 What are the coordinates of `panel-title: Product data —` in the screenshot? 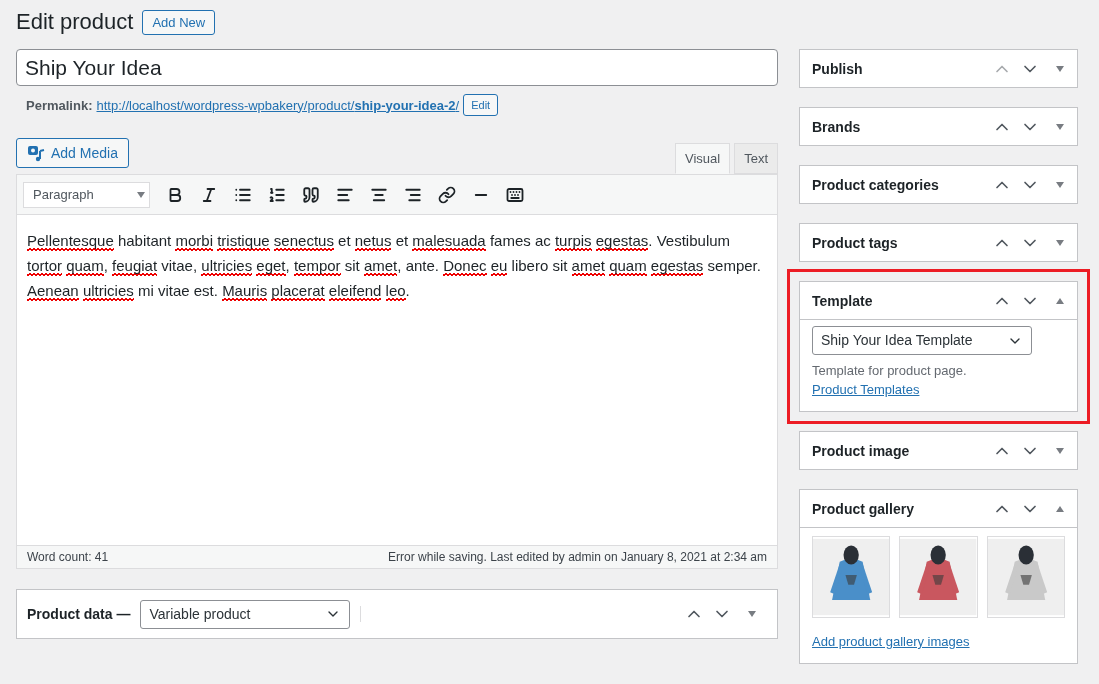 It's located at (79, 614).